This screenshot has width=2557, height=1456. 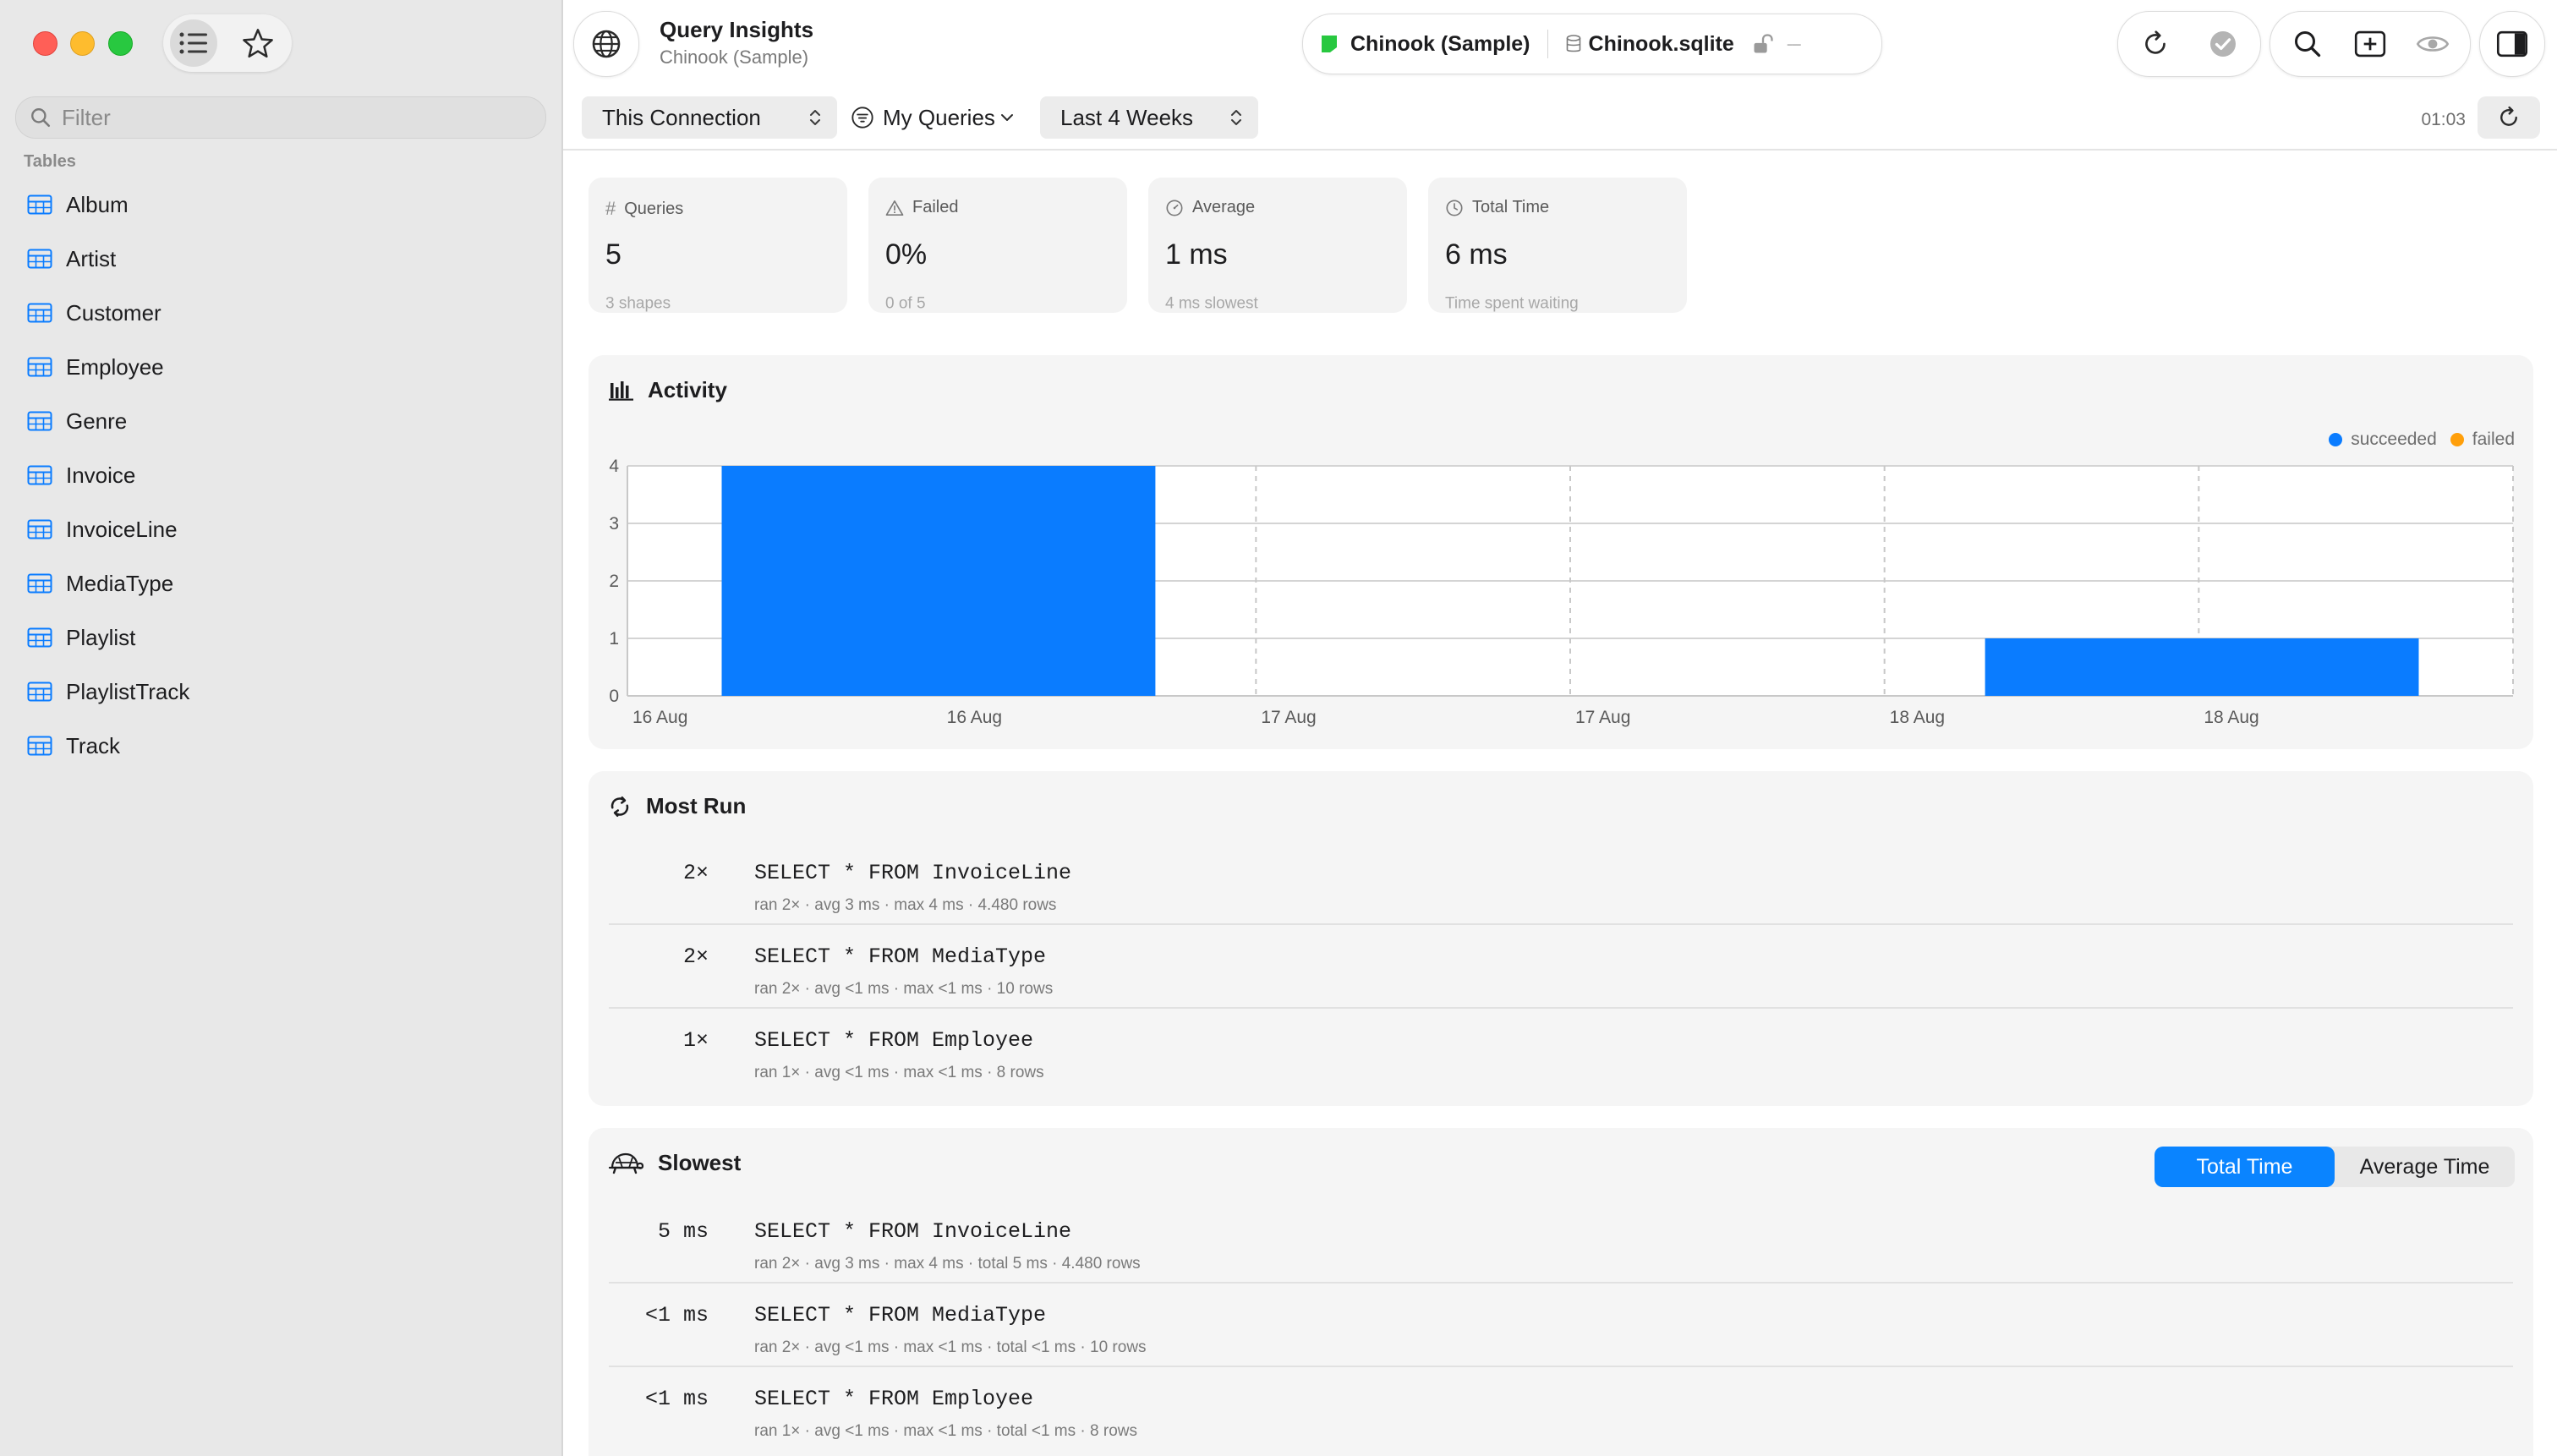 I want to click on commit-button, so click(x=2223, y=44).